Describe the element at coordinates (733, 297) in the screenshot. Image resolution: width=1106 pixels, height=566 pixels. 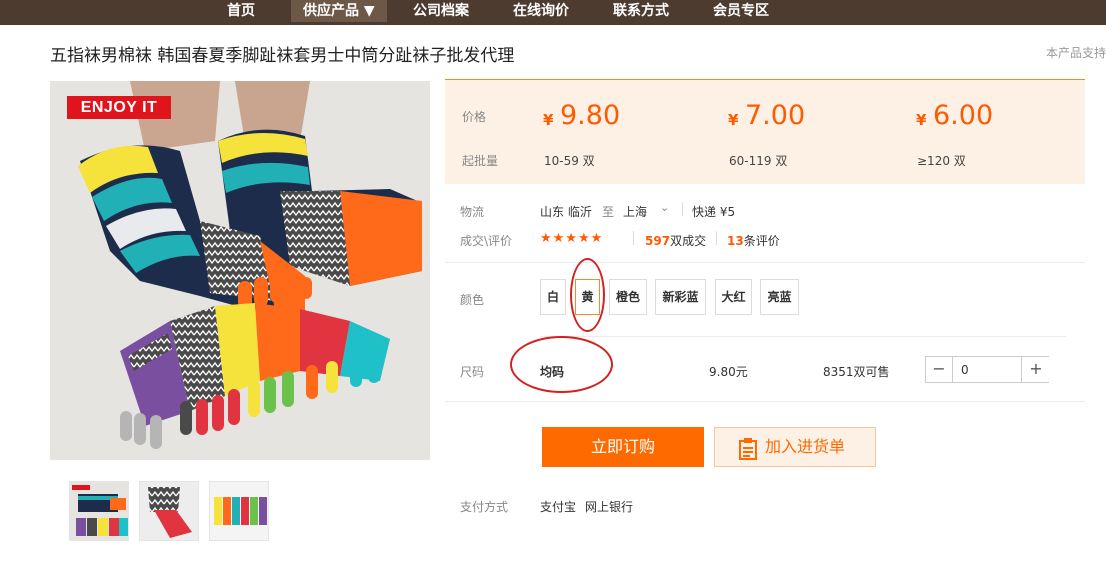
I see `color-option-red: 大红` at that location.